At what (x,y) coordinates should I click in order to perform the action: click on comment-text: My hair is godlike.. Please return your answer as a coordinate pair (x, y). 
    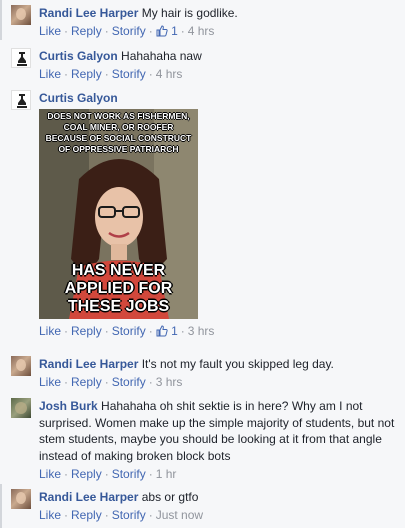
    Looking at the image, I should click on (189, 13).